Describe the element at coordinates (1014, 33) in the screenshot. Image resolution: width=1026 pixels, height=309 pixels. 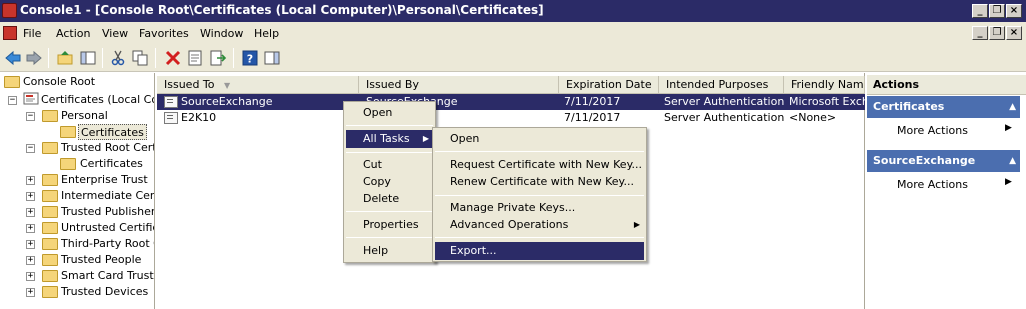
I see `child-close-button: ×` at that location.